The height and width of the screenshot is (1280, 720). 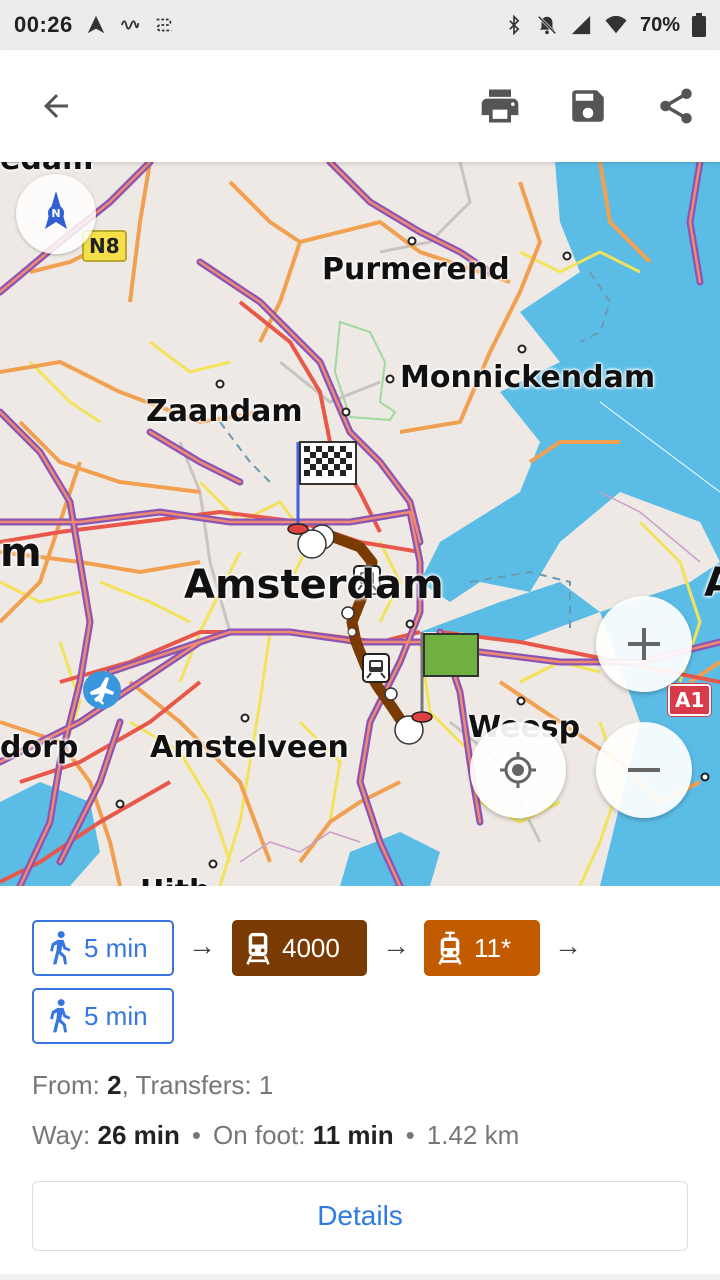 I want to click on start-flag-icon, so click(x=445, y=677).